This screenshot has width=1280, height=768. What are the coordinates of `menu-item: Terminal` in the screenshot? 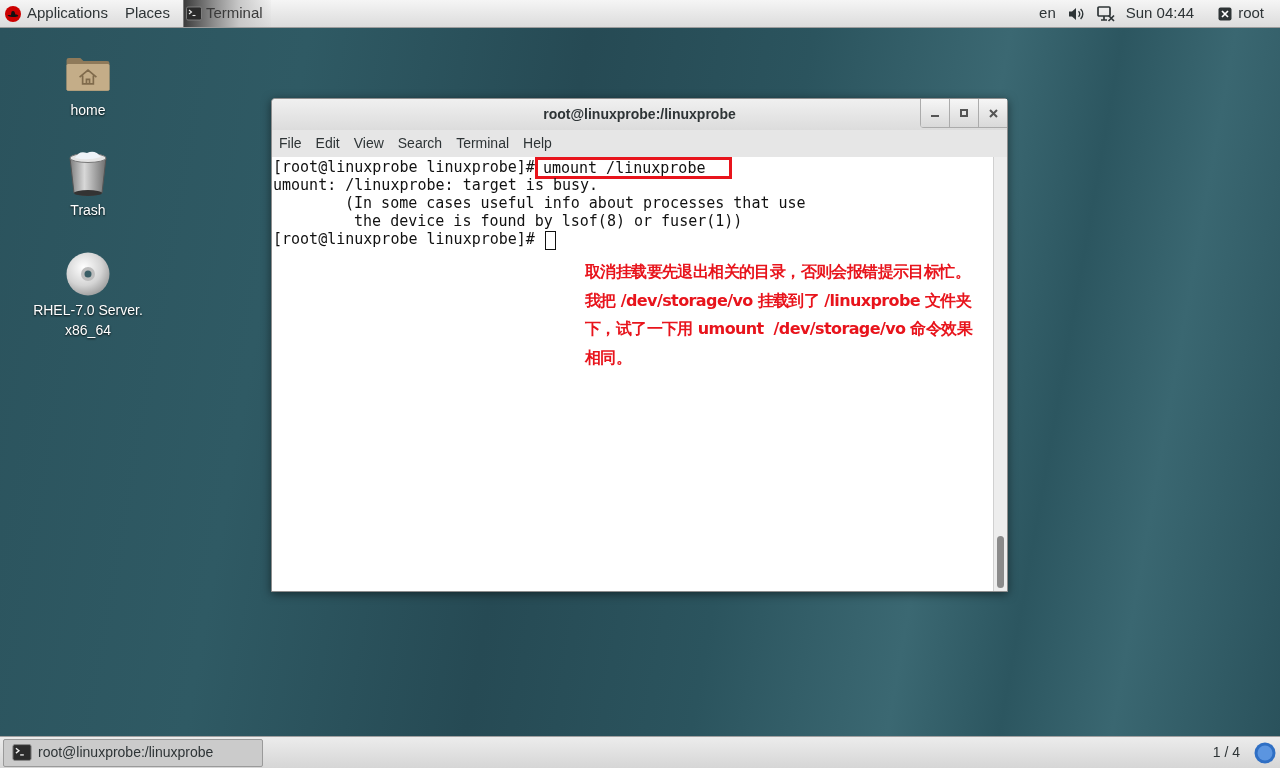 It's located at (483, 143).